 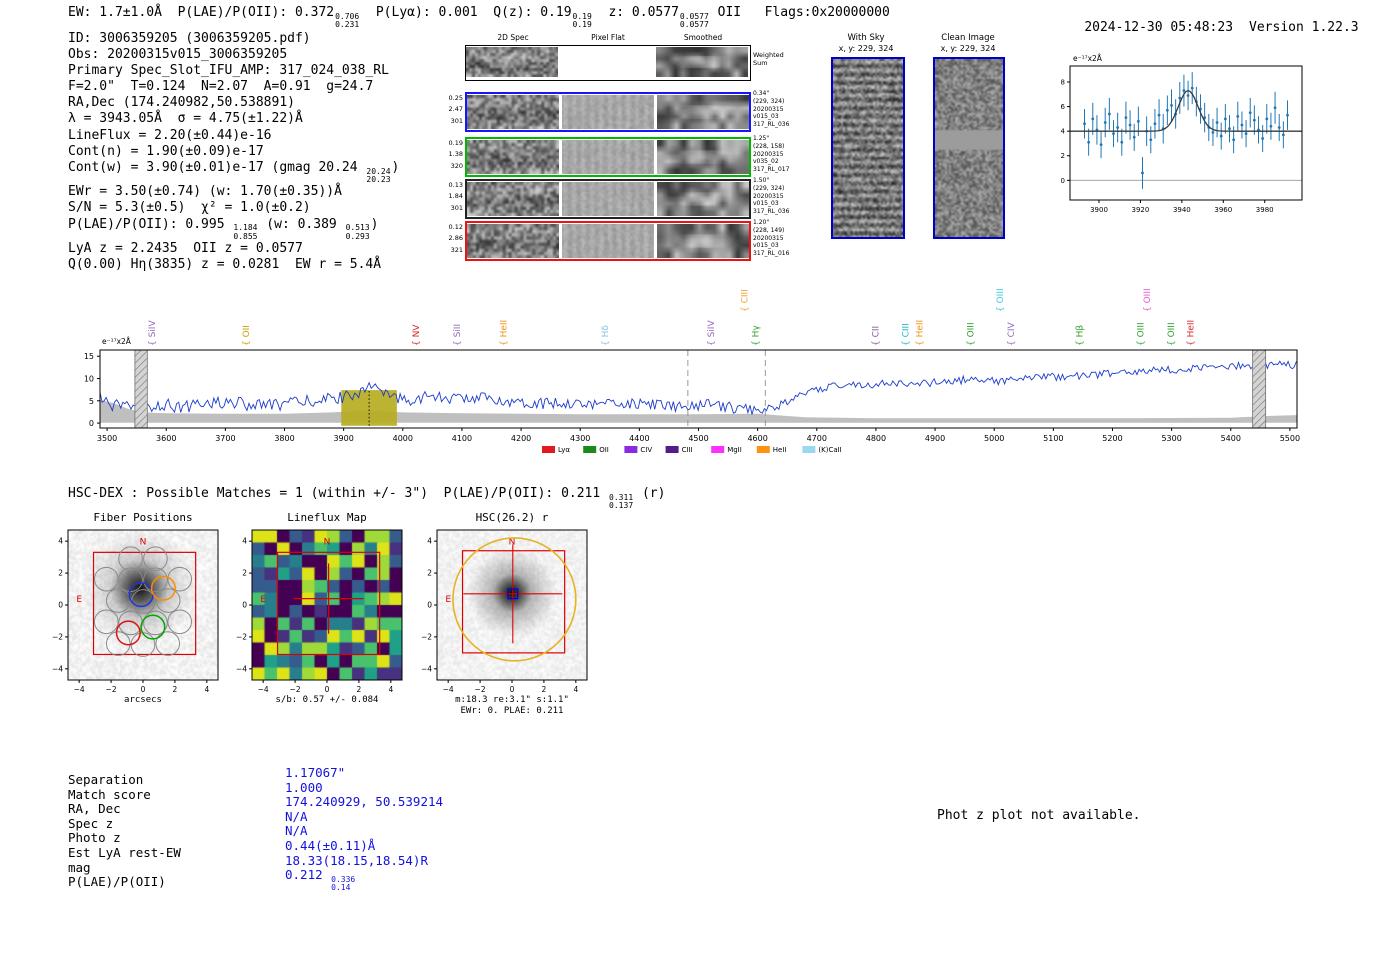 I want to click on legend-label: OII, so click(x=604, y=450).